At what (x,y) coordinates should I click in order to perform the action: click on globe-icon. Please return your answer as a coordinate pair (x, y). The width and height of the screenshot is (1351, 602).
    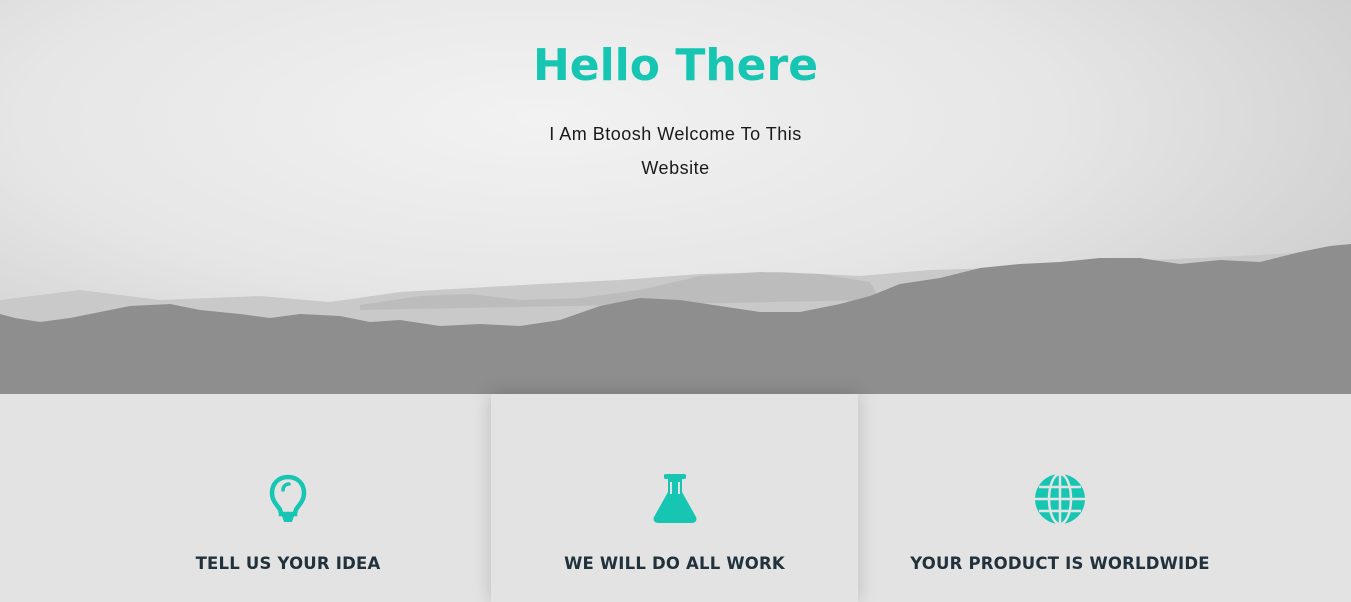
    Looking at the image, I should click on (1060, 499).